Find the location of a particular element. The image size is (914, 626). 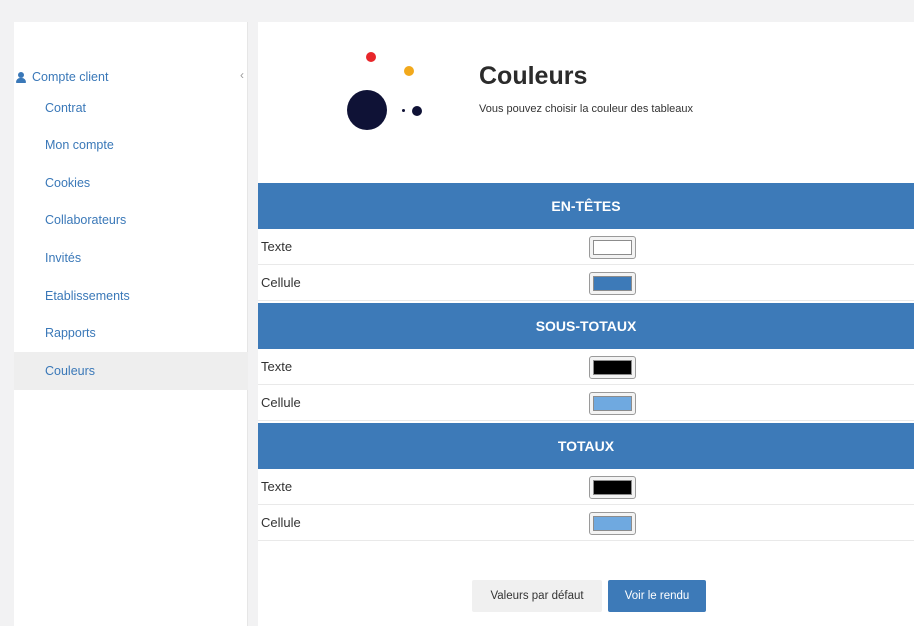

sidebar-item-rapports: Rapports is located at coordinates (131, 333).